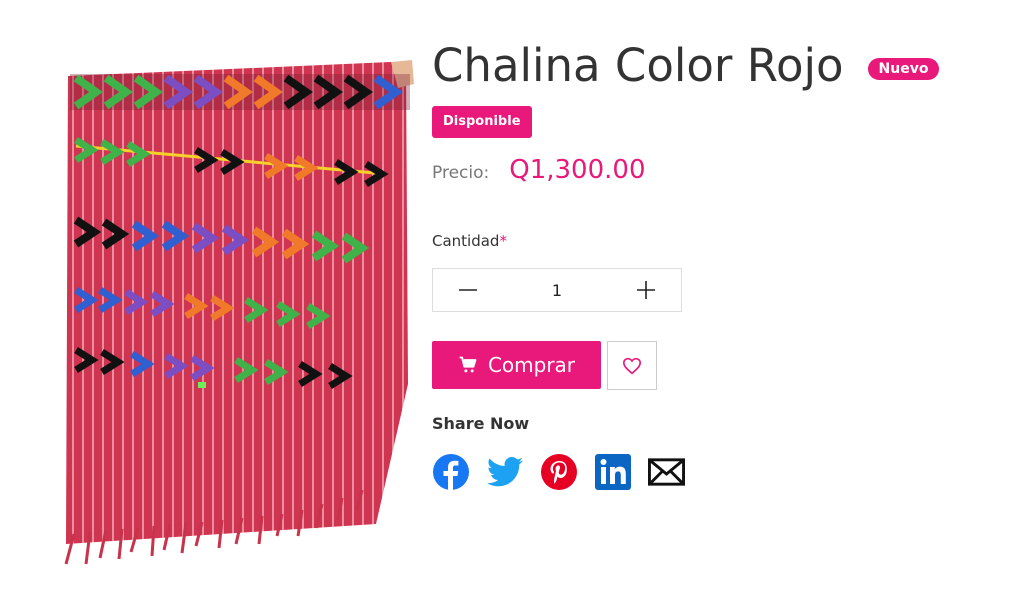  I want to click on buy-button: Comprar, so click(516, 365).